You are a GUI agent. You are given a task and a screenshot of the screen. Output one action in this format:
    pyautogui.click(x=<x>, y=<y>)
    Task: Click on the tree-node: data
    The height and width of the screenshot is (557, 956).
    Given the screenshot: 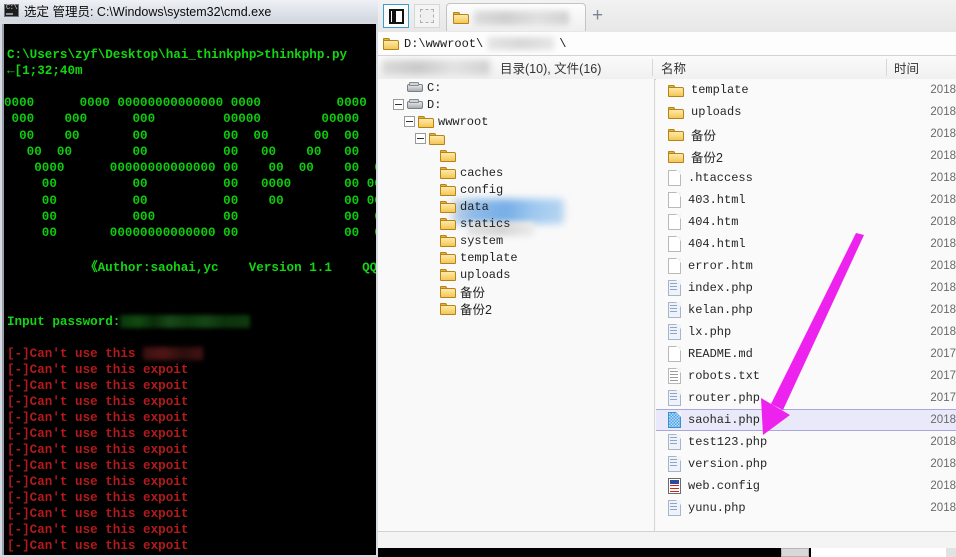 What is the action you would take?
    pyautogui.click(x=516, y=206)
    